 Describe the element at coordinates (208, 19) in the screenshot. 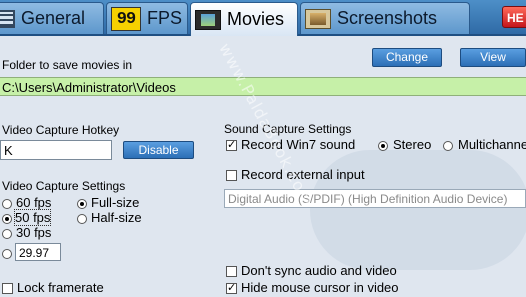

I see `movies-icon` at that location.